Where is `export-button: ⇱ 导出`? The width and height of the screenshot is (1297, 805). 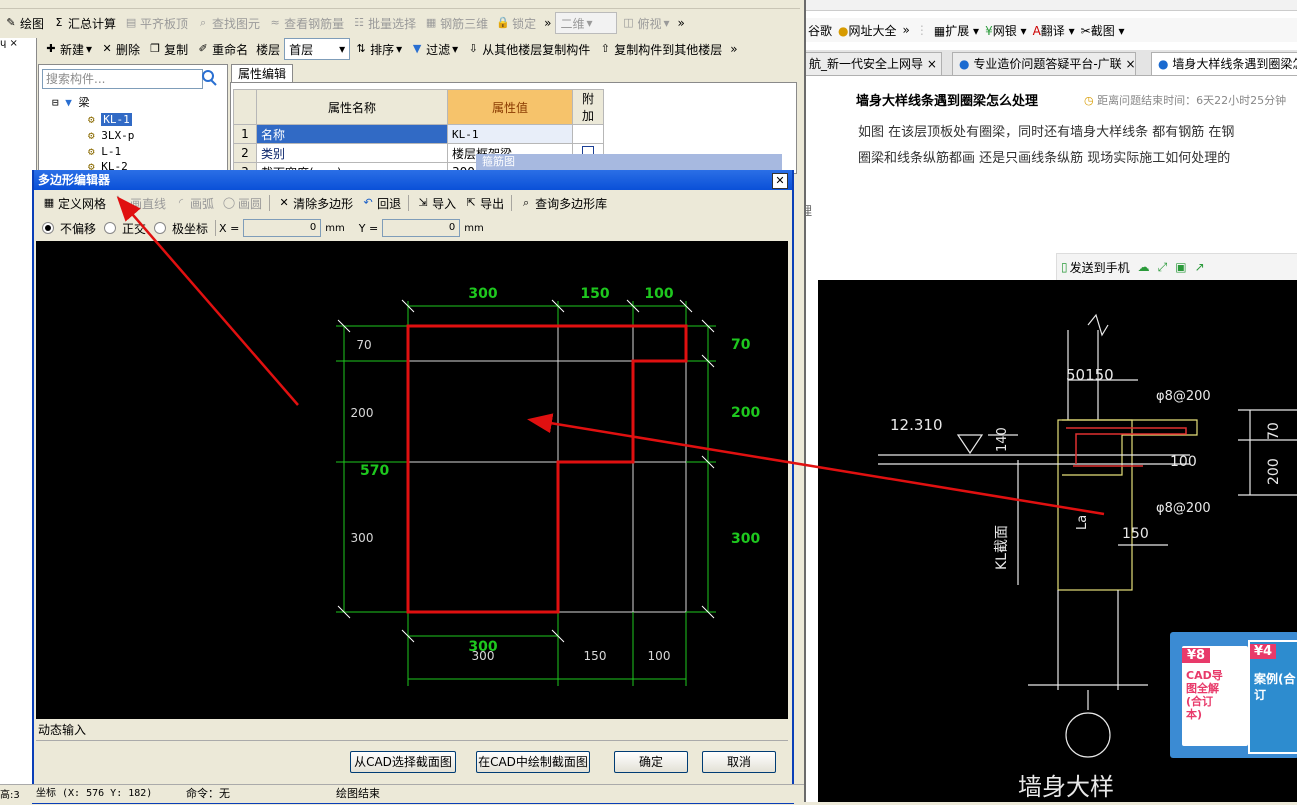
export-button: ⇱ 导出 is located at coordinates (484, 203).